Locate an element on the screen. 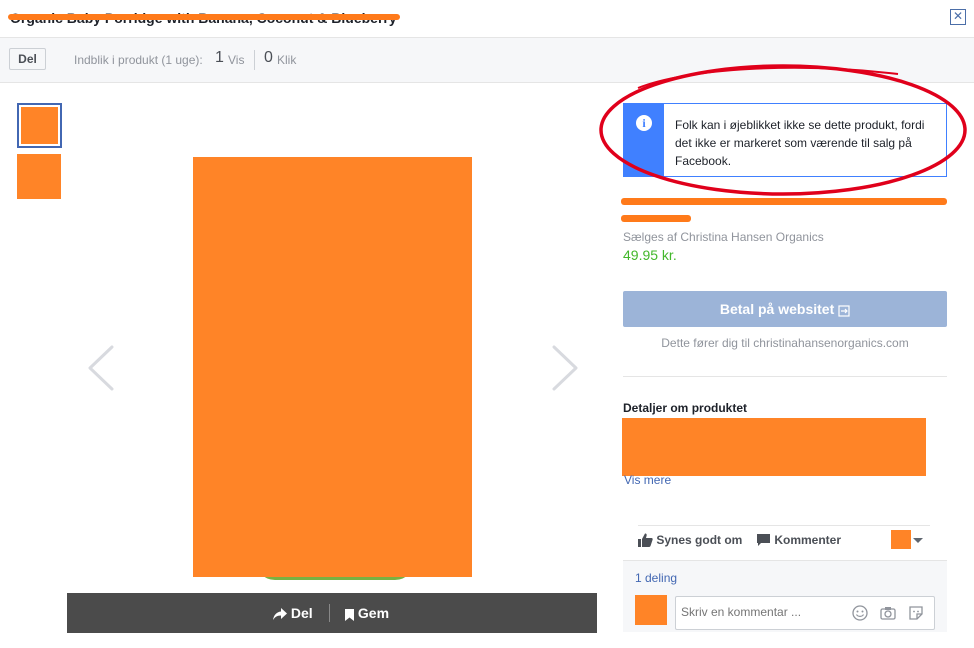  insight-label: Indblik i produkt (1 uge): is located at coordinates (138, 60).